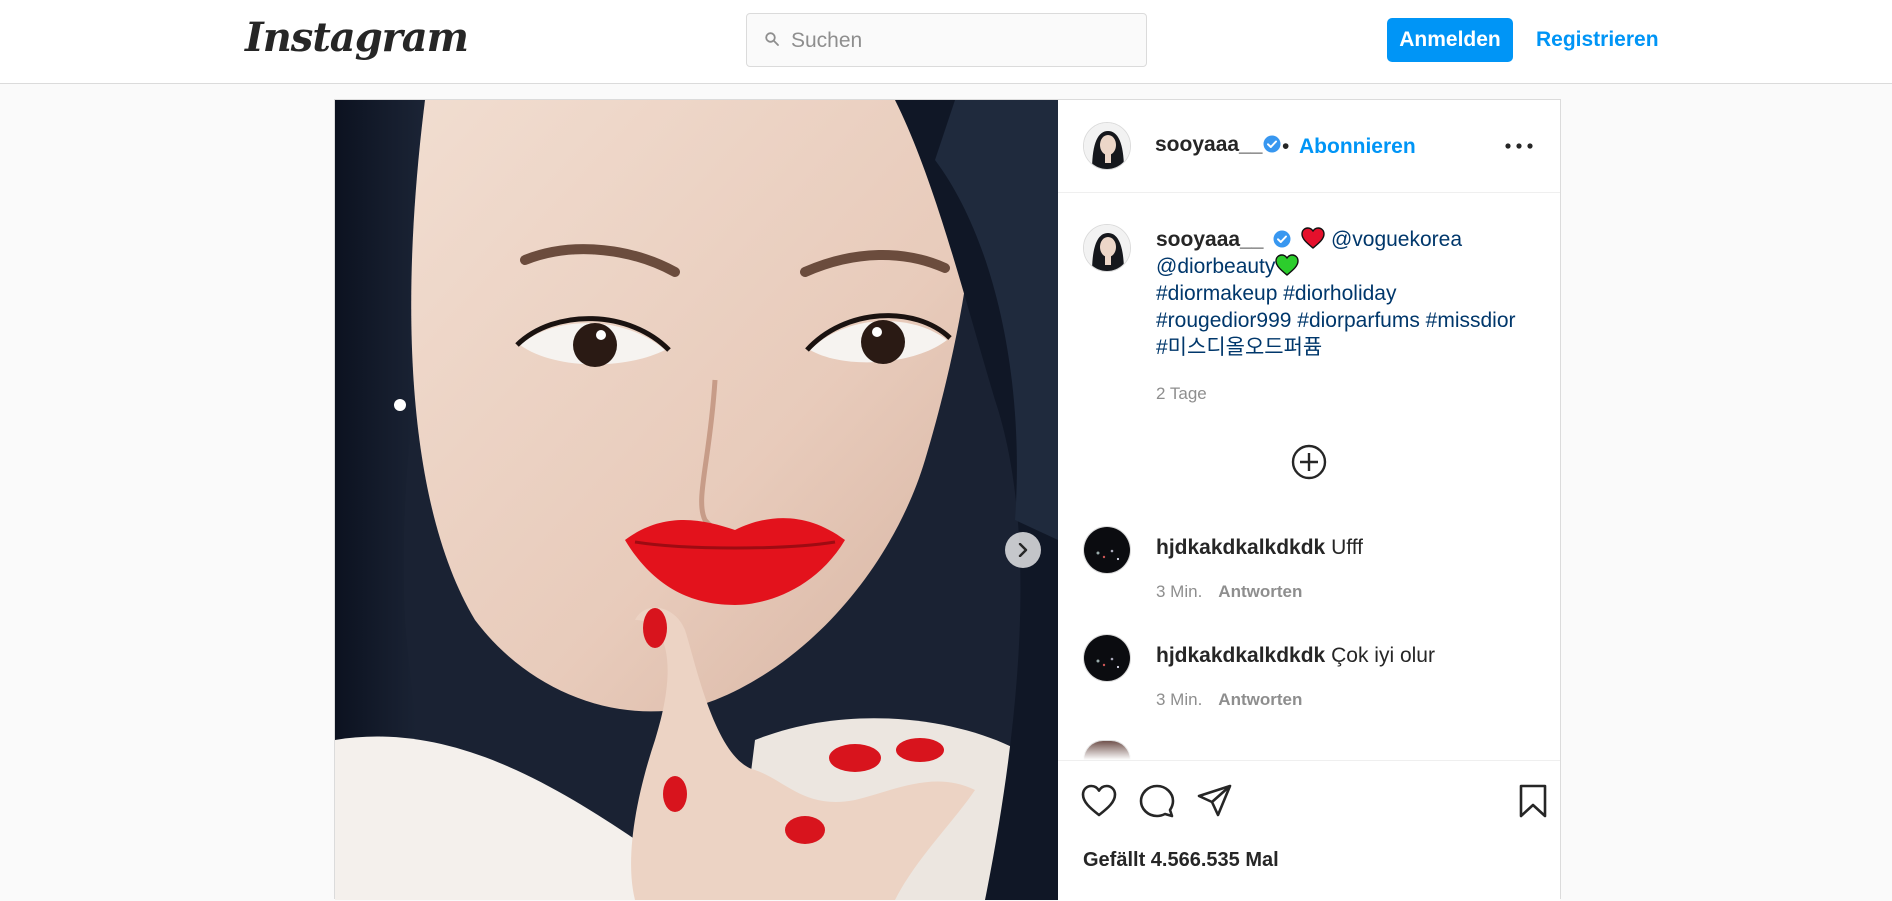  What do you see at coordinates (1336, 320) in the screenshot?
I see `hashtags-line-2: #rougedior999 #diorparfums #missdior` at bounding box center [1336, 320].